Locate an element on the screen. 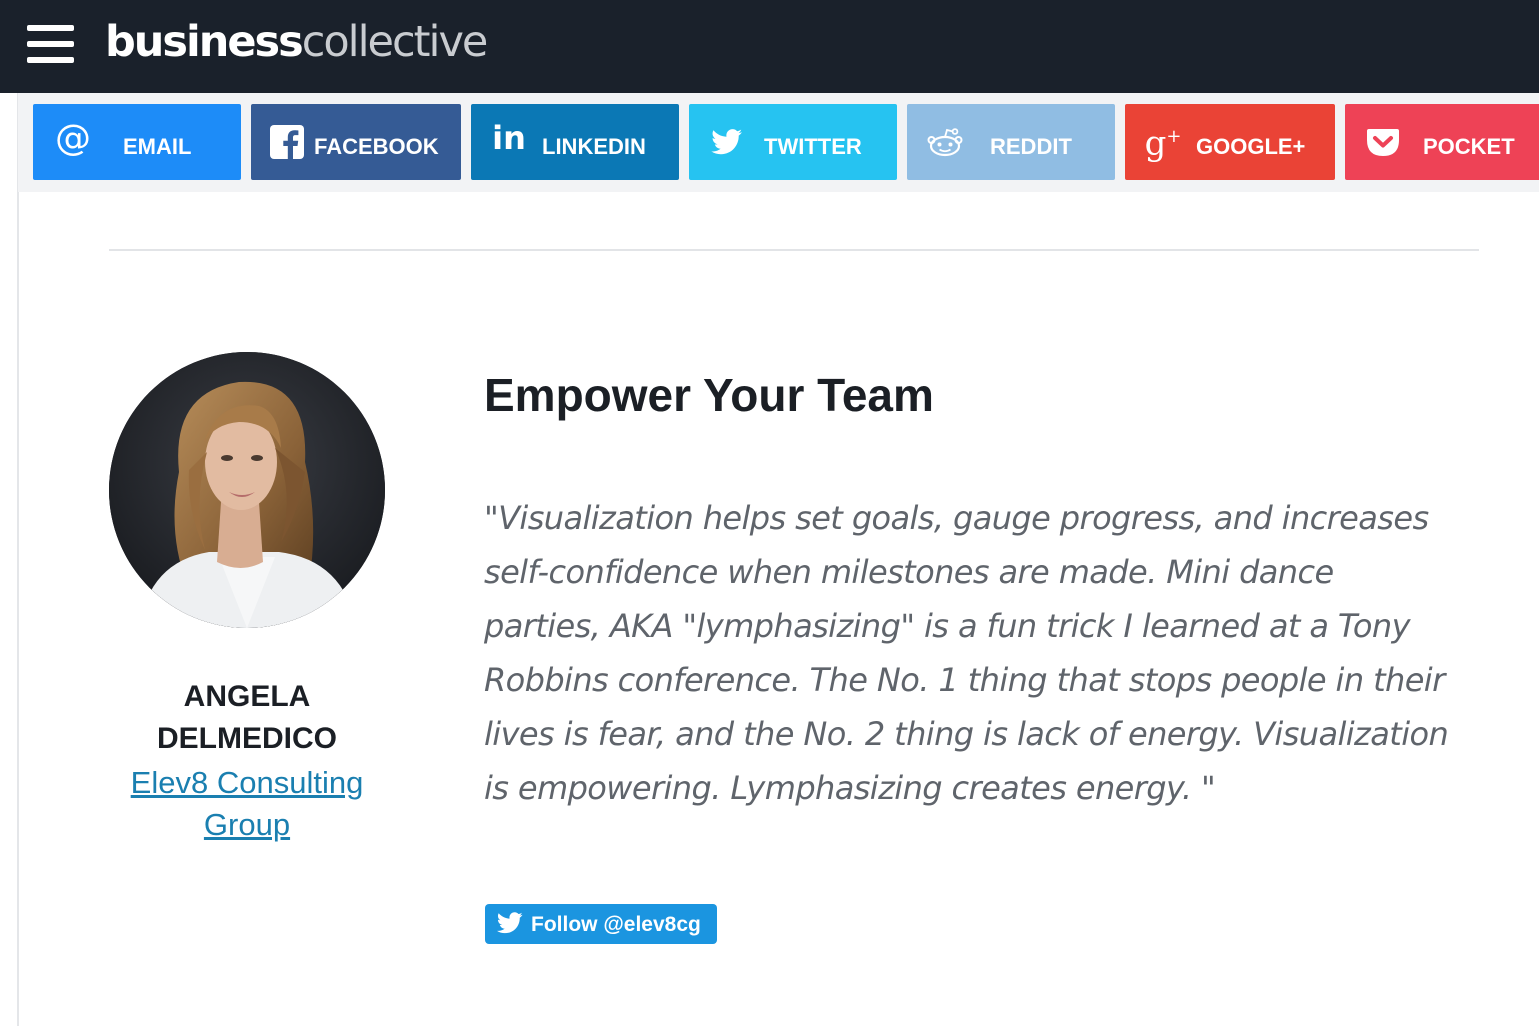  email-share-label: EMAIL is located at coordinates (157, 146).